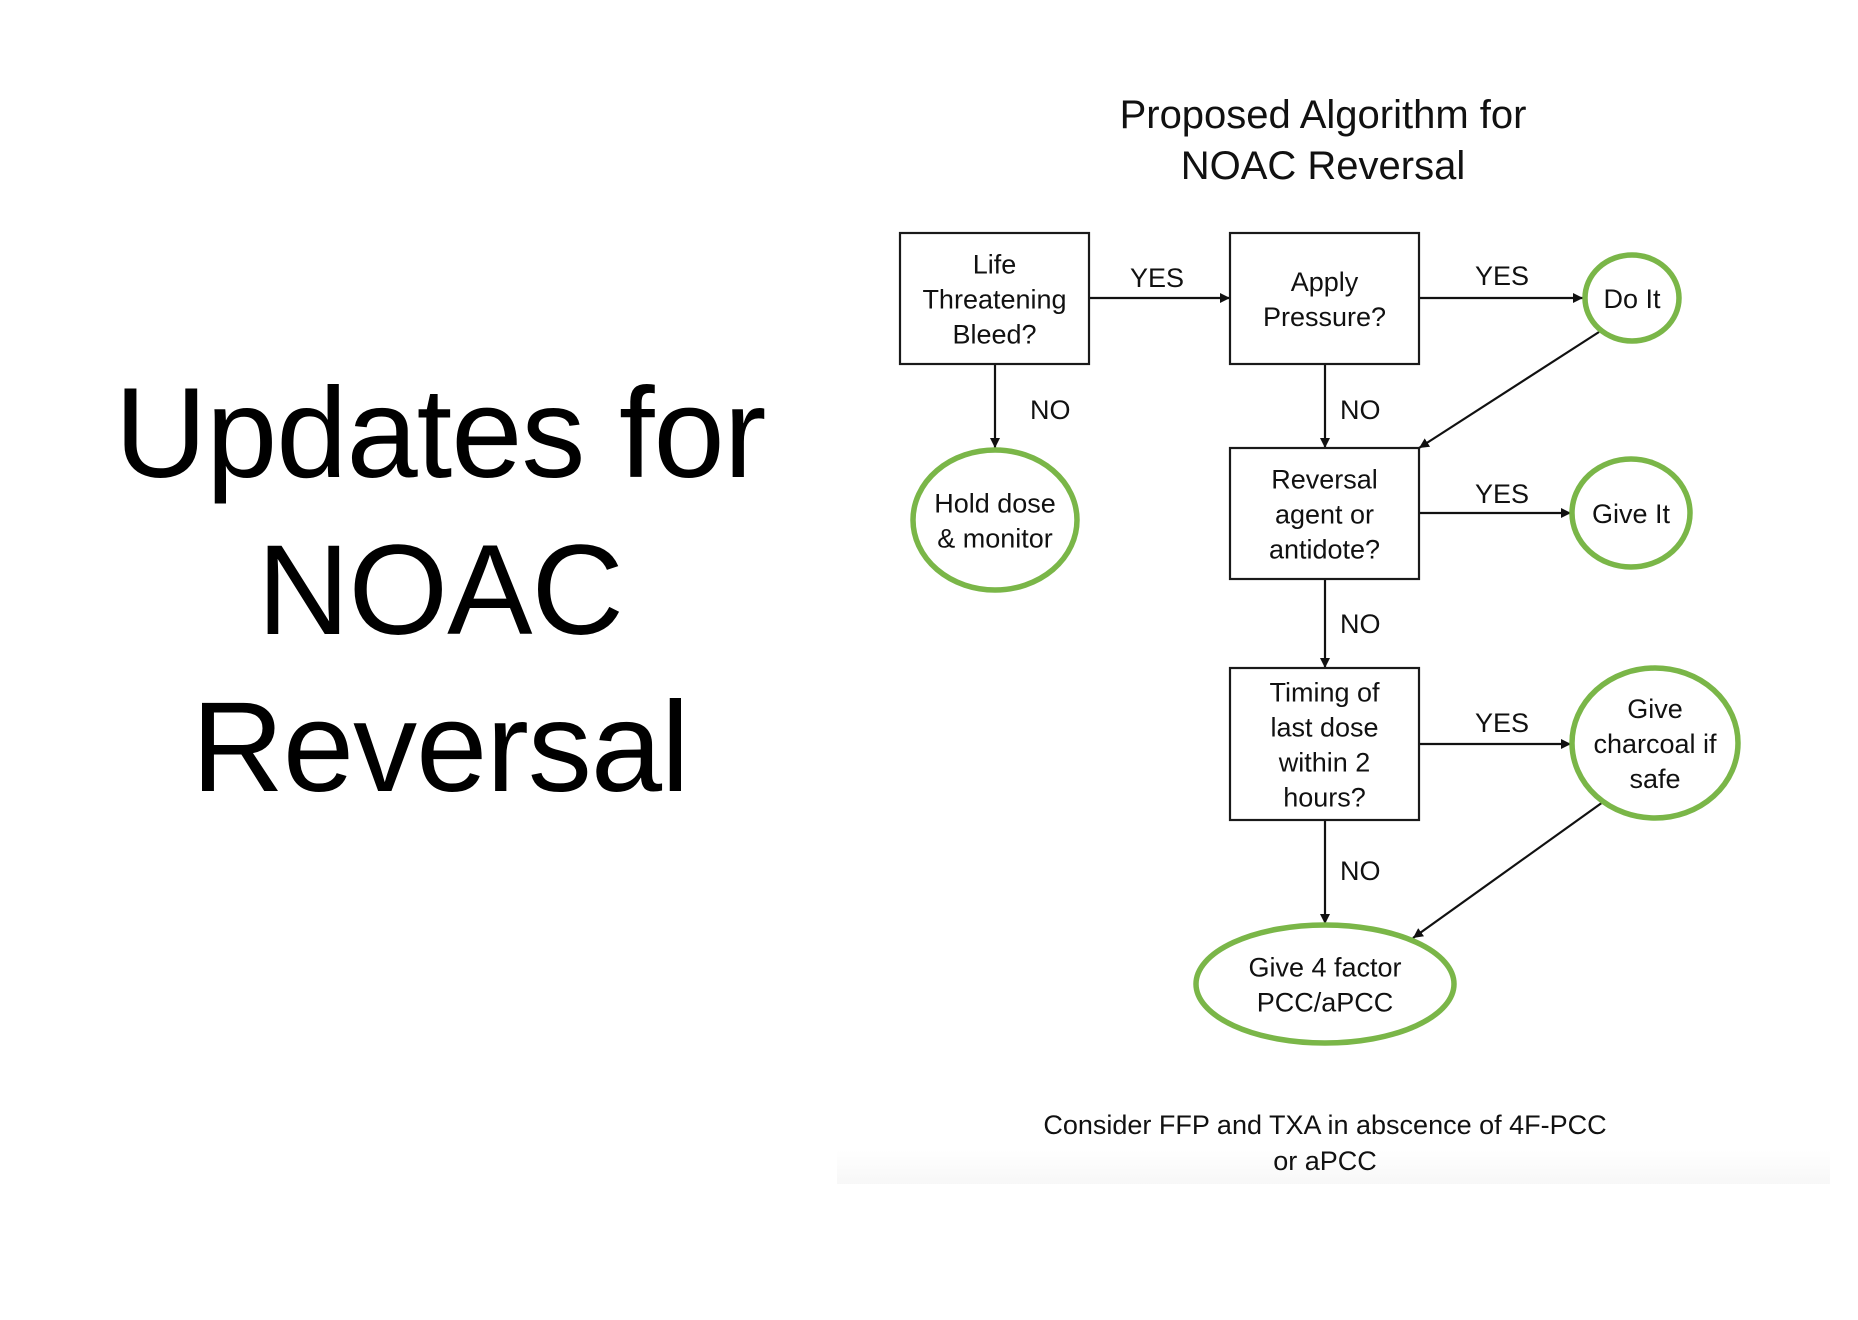 Image resolution: width=1858 pixels, height=1320 pixels. Describe the element at coordinates (995, 539) in the screenshot. I see `node-text-line: & monitor` at that location.